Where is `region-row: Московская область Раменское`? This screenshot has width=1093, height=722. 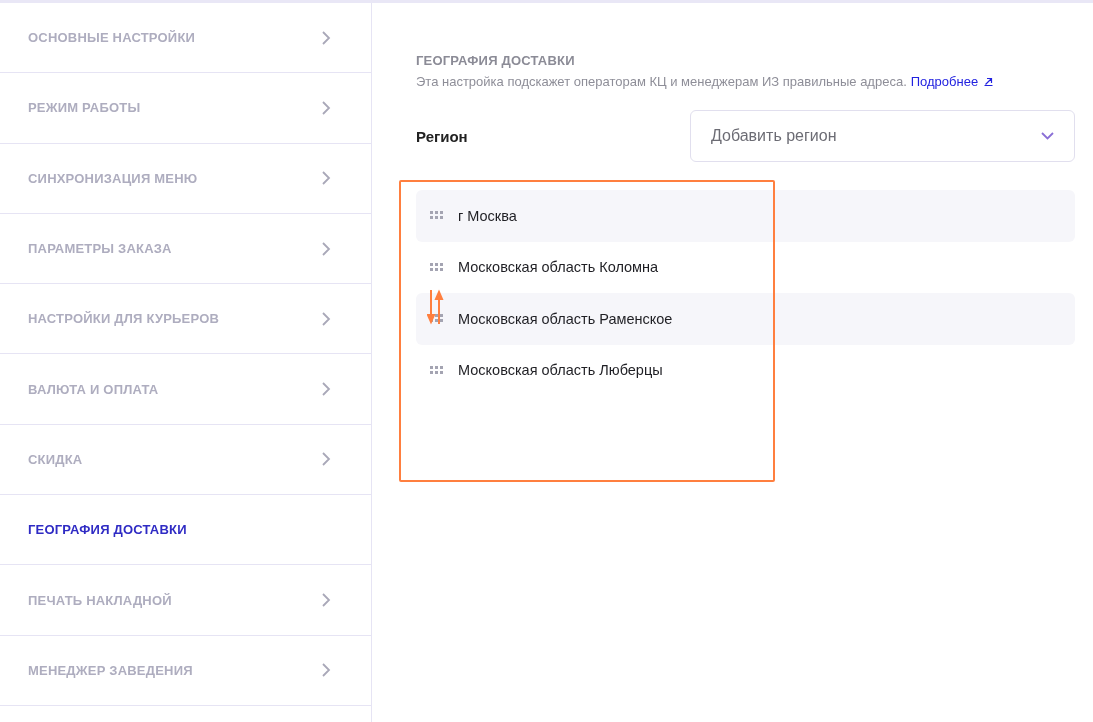
region-row: Московская область Раменское is located at coordinates (745, 319).